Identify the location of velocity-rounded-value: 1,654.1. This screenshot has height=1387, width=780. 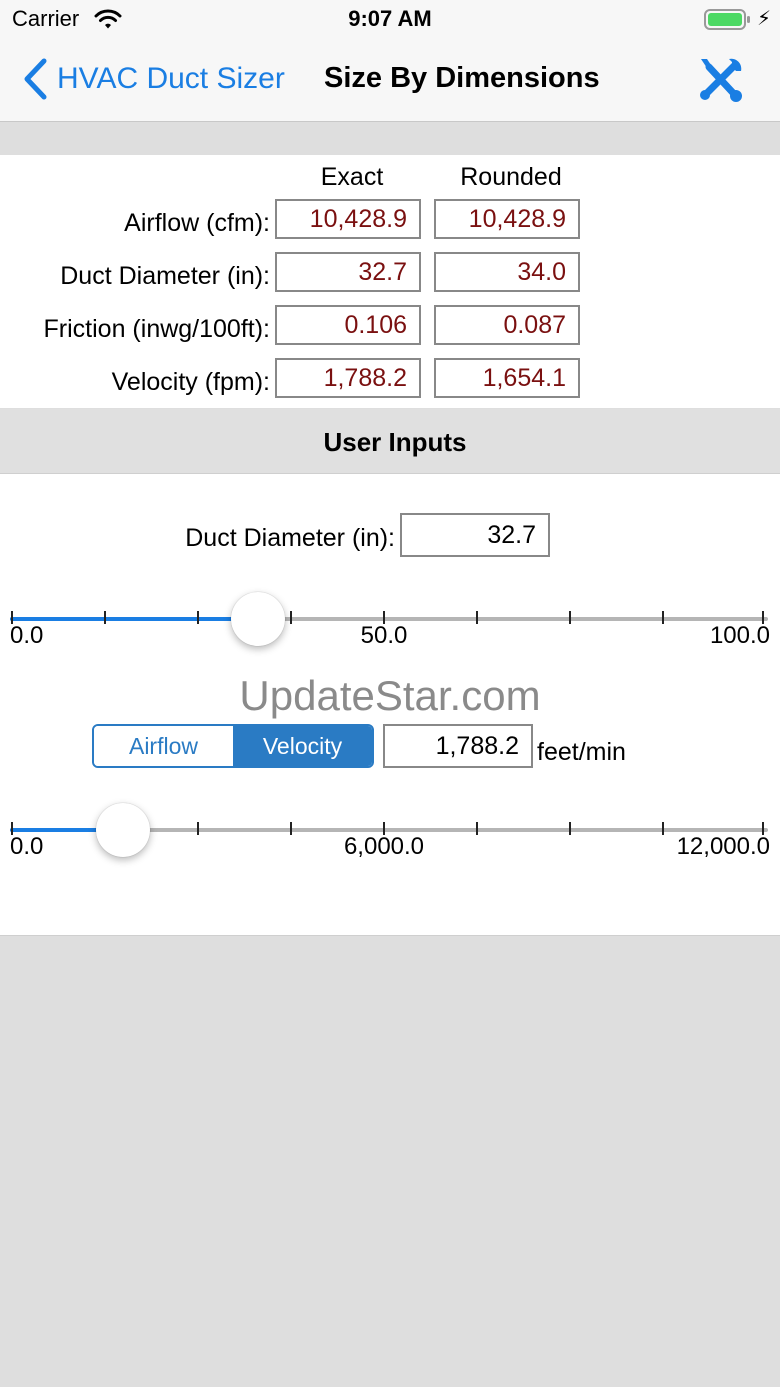
(507, 378).